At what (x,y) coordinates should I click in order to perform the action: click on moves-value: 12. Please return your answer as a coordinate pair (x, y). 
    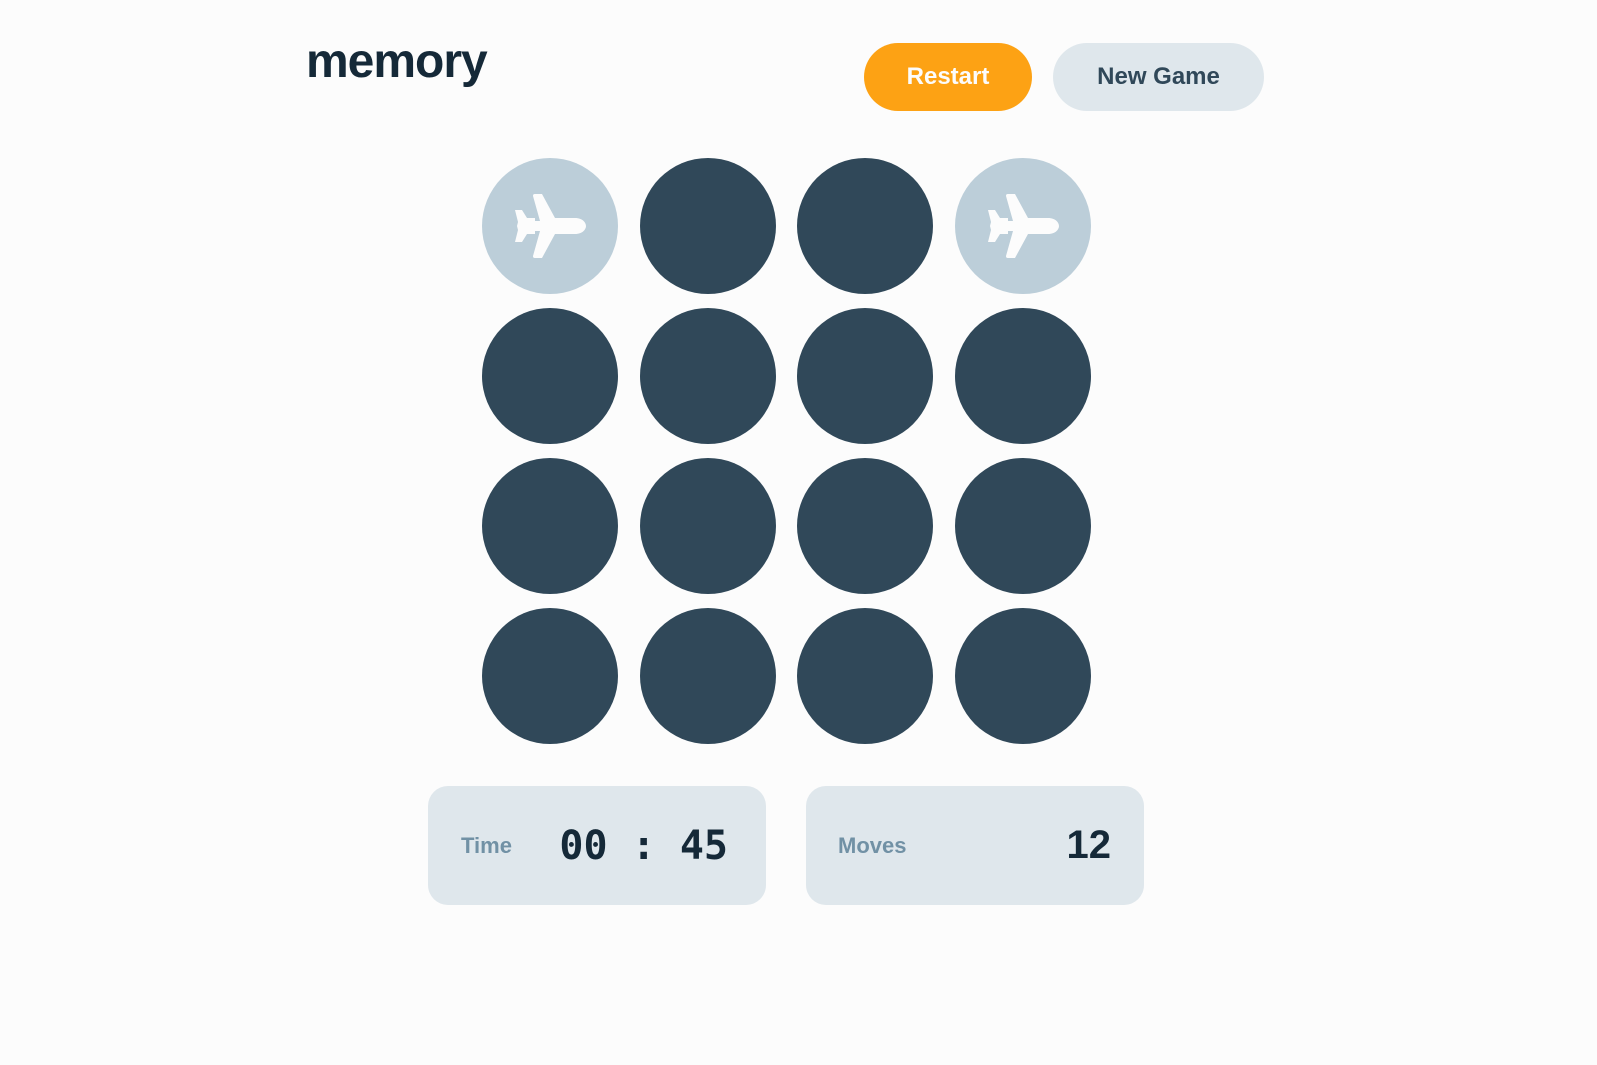
    Looking at the image, I should click on (1089, 845).